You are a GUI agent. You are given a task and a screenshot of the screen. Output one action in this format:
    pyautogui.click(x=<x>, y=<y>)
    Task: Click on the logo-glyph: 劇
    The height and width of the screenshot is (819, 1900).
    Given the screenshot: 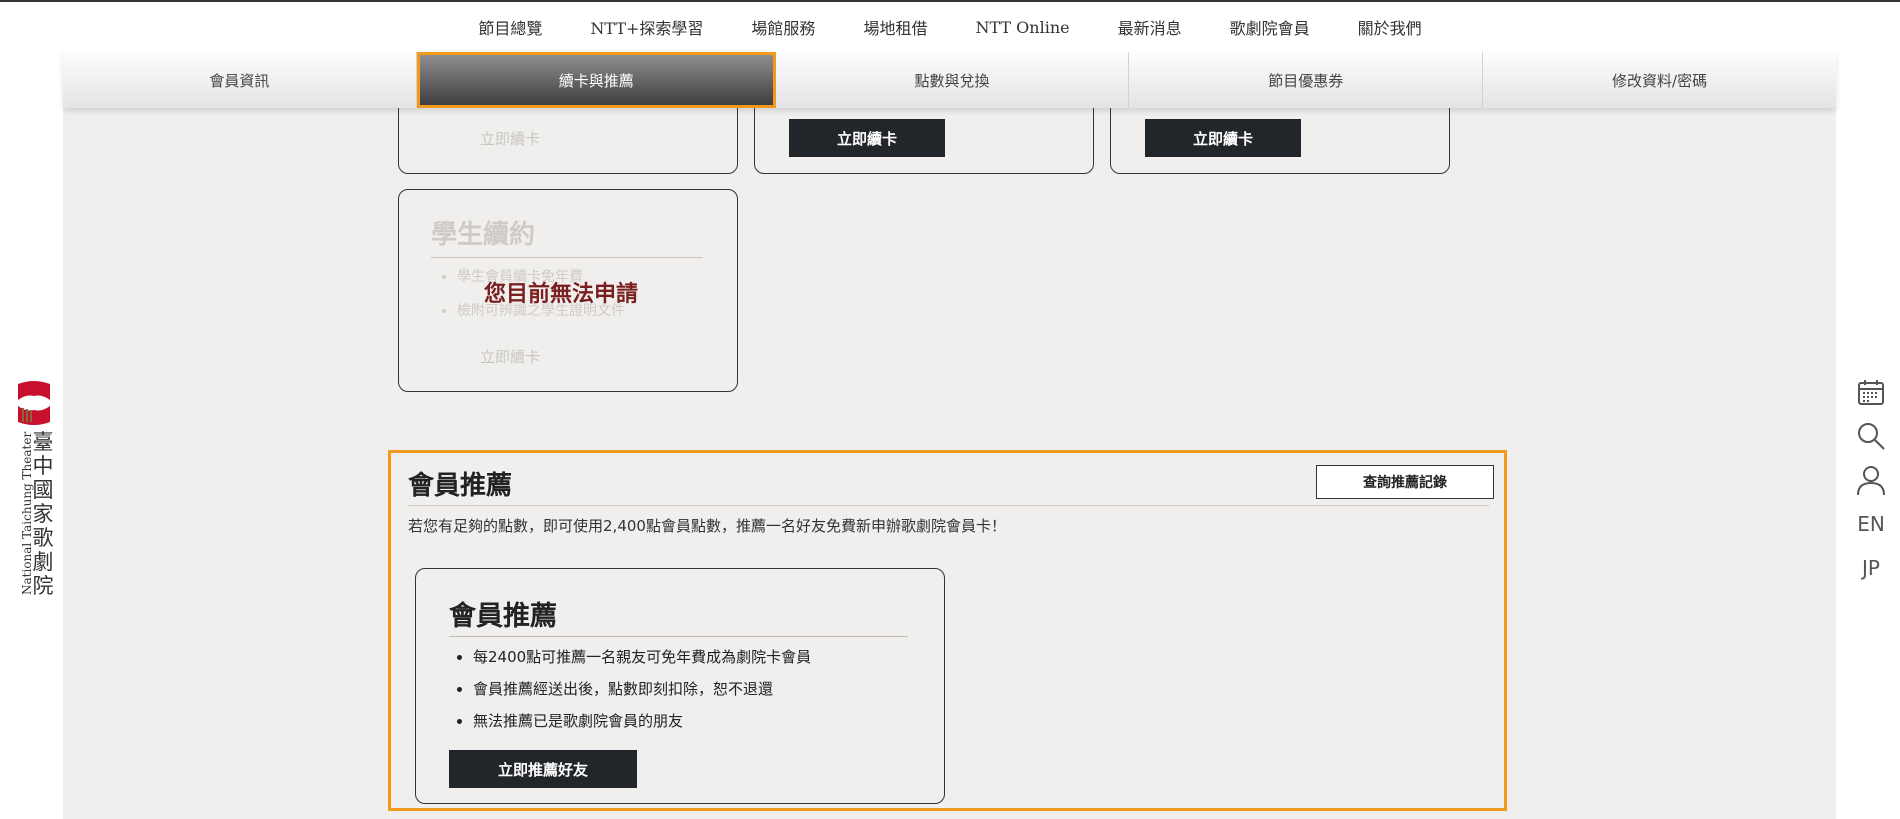 What is the action you would take?
    pyautogui.click(x=43, y=562)
    